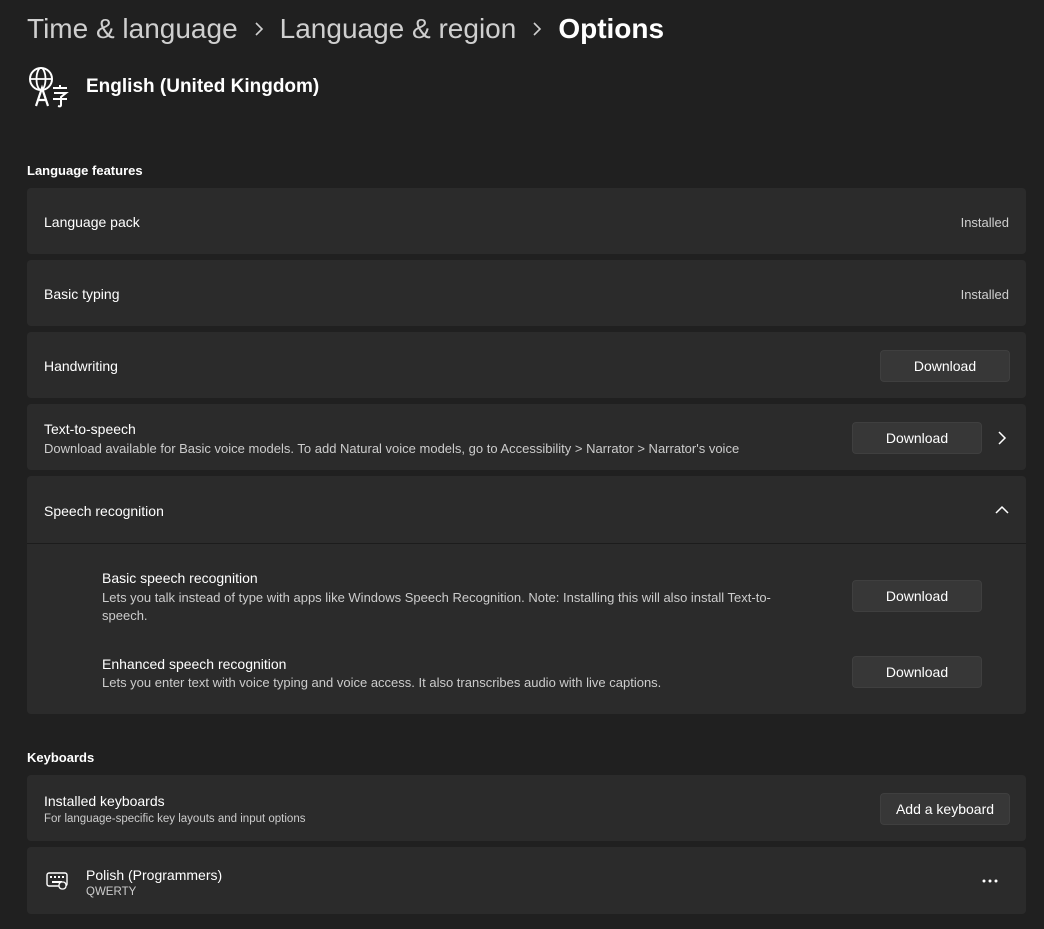  I want to click on more-options-icon, so click(990, 881).